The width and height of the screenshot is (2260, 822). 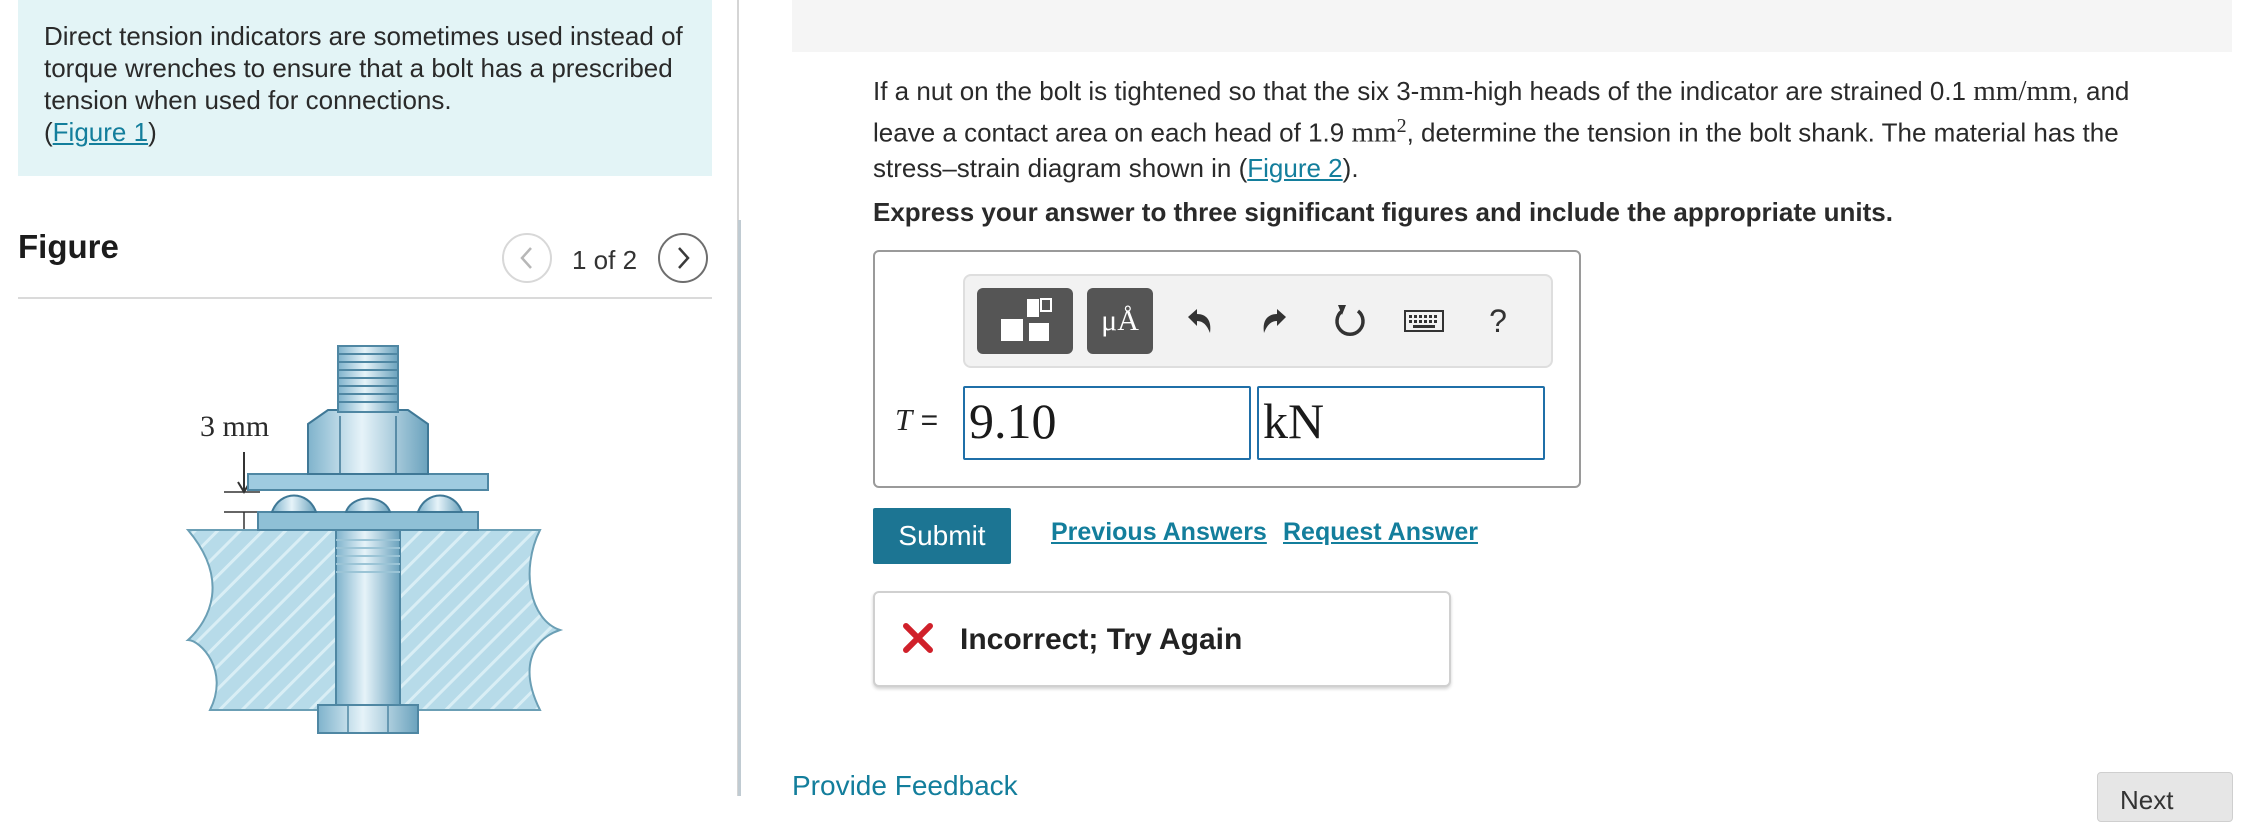 I want to click on previous-figure-button, so click(x=527, y=258).